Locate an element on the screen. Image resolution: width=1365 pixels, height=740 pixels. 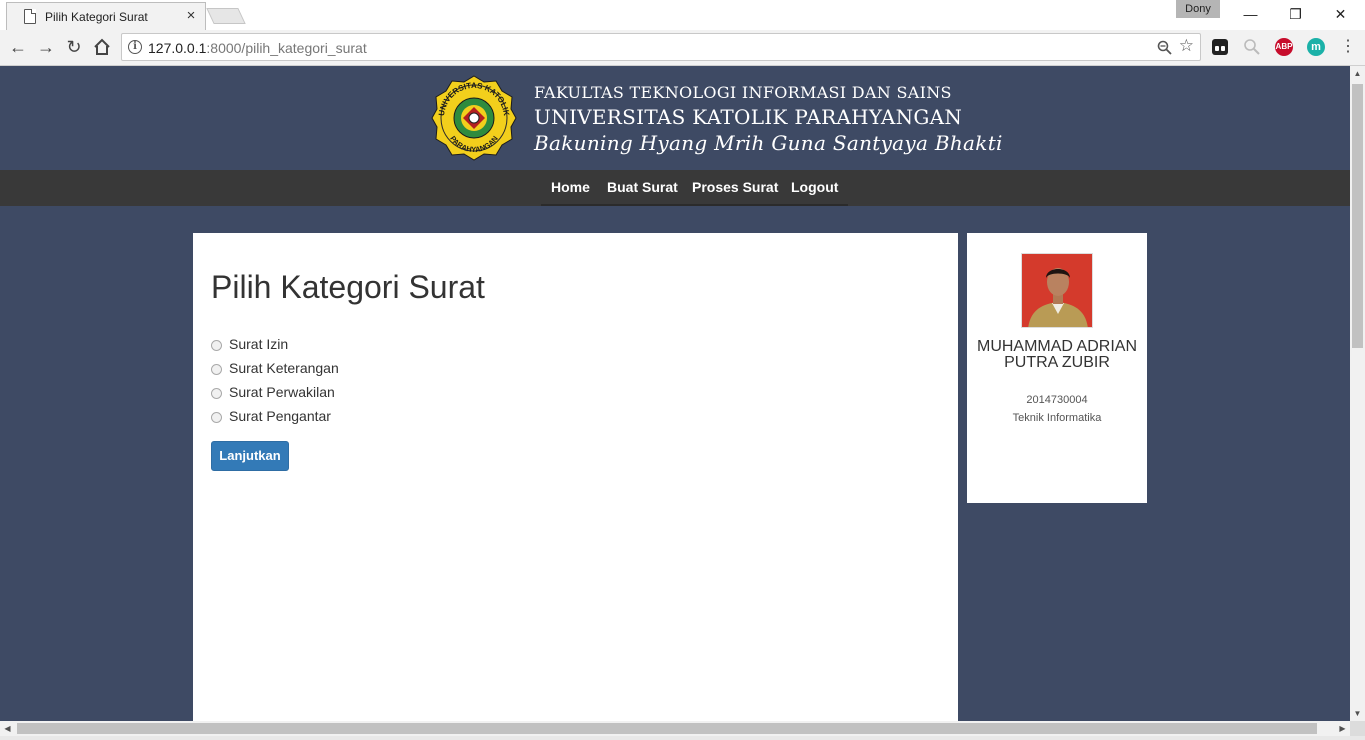
m-extension-icon: m is located at coordinates (1316, 47).